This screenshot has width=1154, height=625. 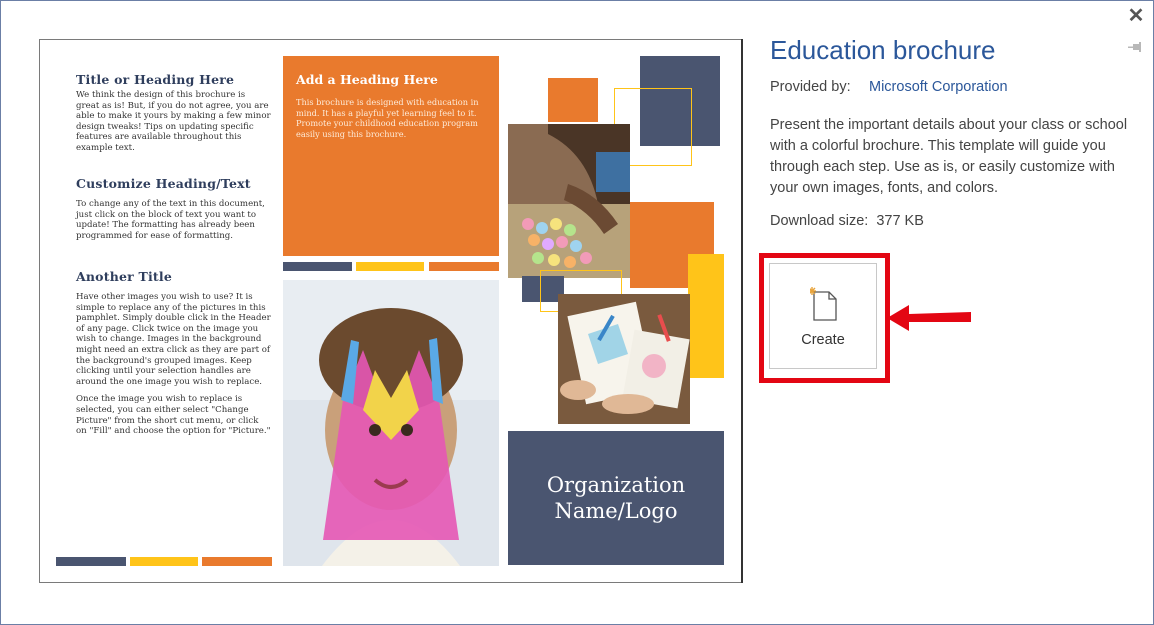 What do you see at coordinates (819, 221) in the screenshot?
I see `download-size-label: Download size:` at bounding box center [819, 221].